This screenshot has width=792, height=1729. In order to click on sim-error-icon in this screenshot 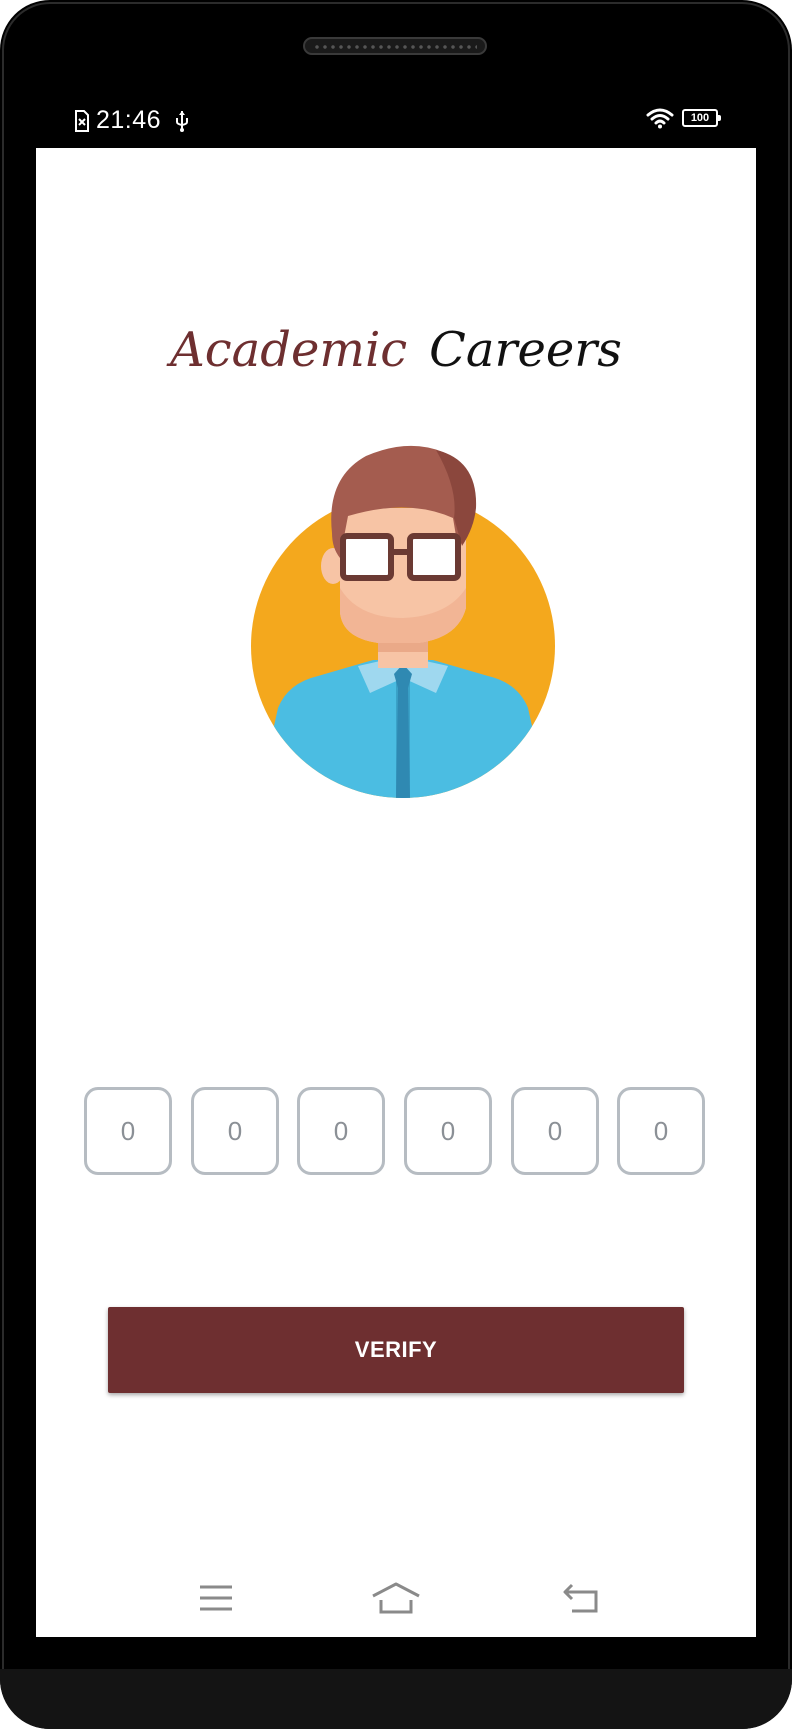, I will do `click(82, 120)`.